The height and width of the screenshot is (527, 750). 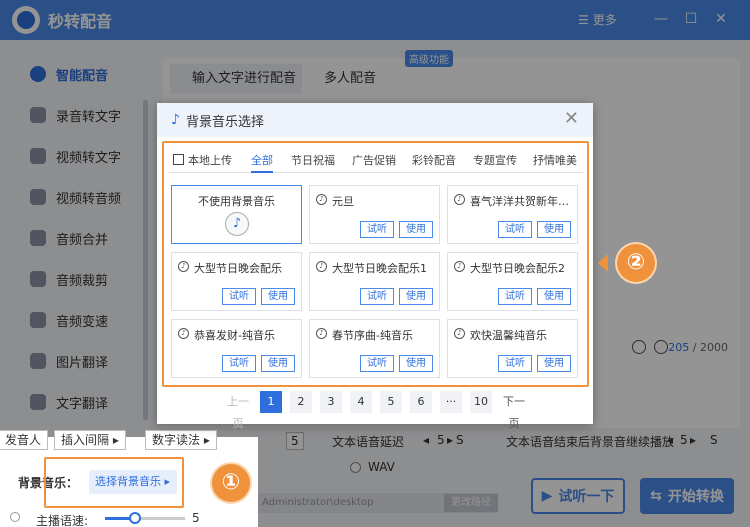 What do you see at coordinates (176, 440) in the screenshot?
I see `number-reading-label: 数字读法` at bounding box center [176, 440].